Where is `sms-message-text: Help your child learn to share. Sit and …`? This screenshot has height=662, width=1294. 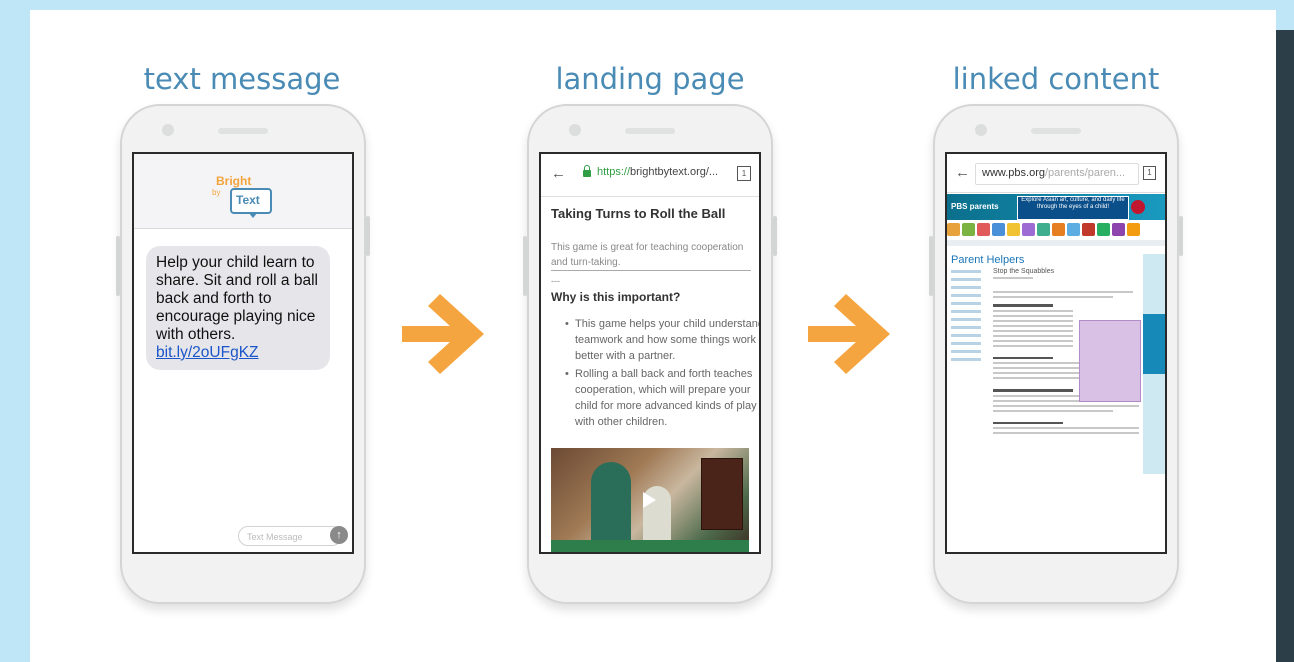 sms-message-text: Help your child learn to share. Sit and … is located at coordinates (237, 298).